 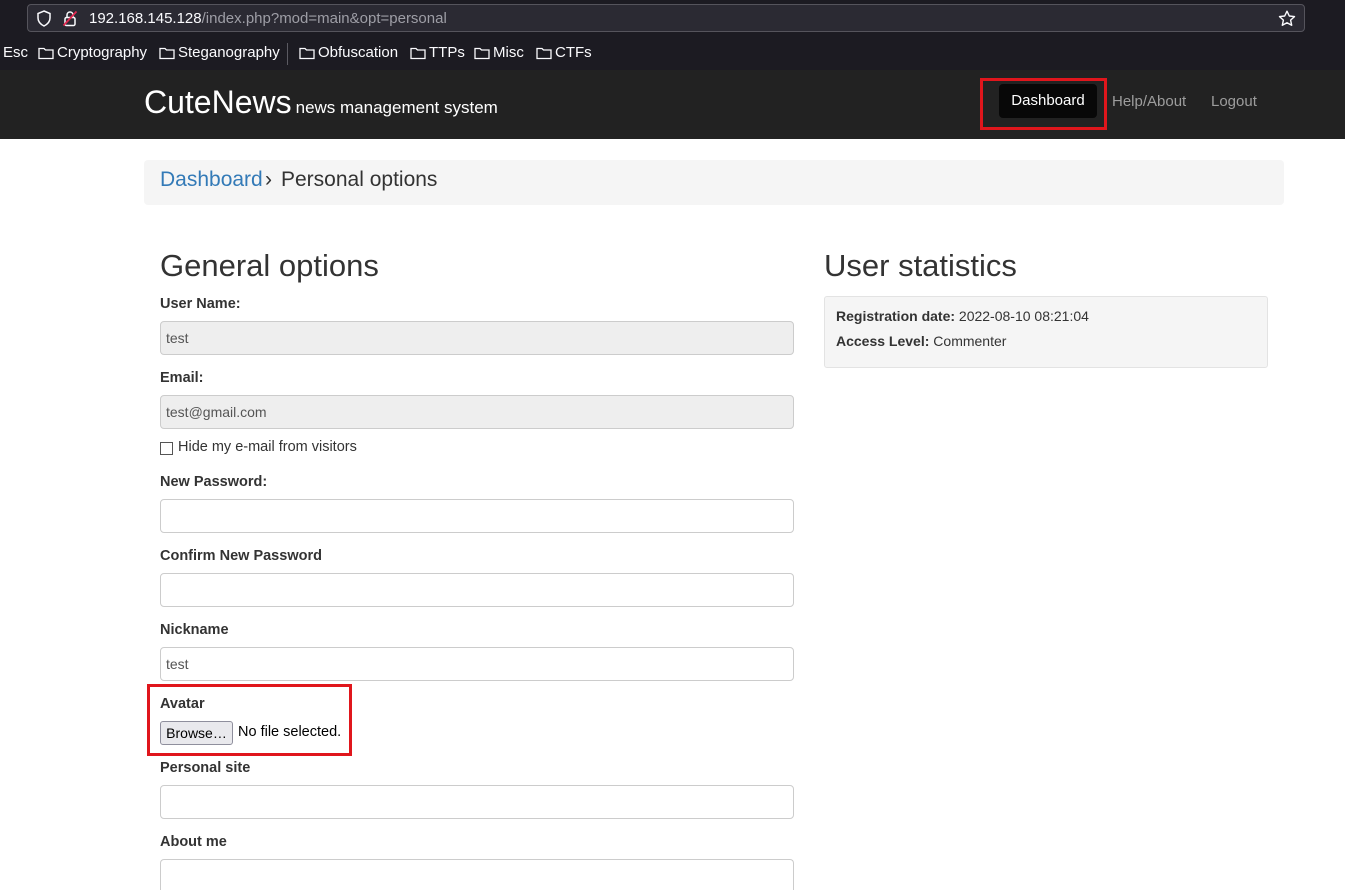 I want to click on bookmark-separator, so click(x=287, y=54).